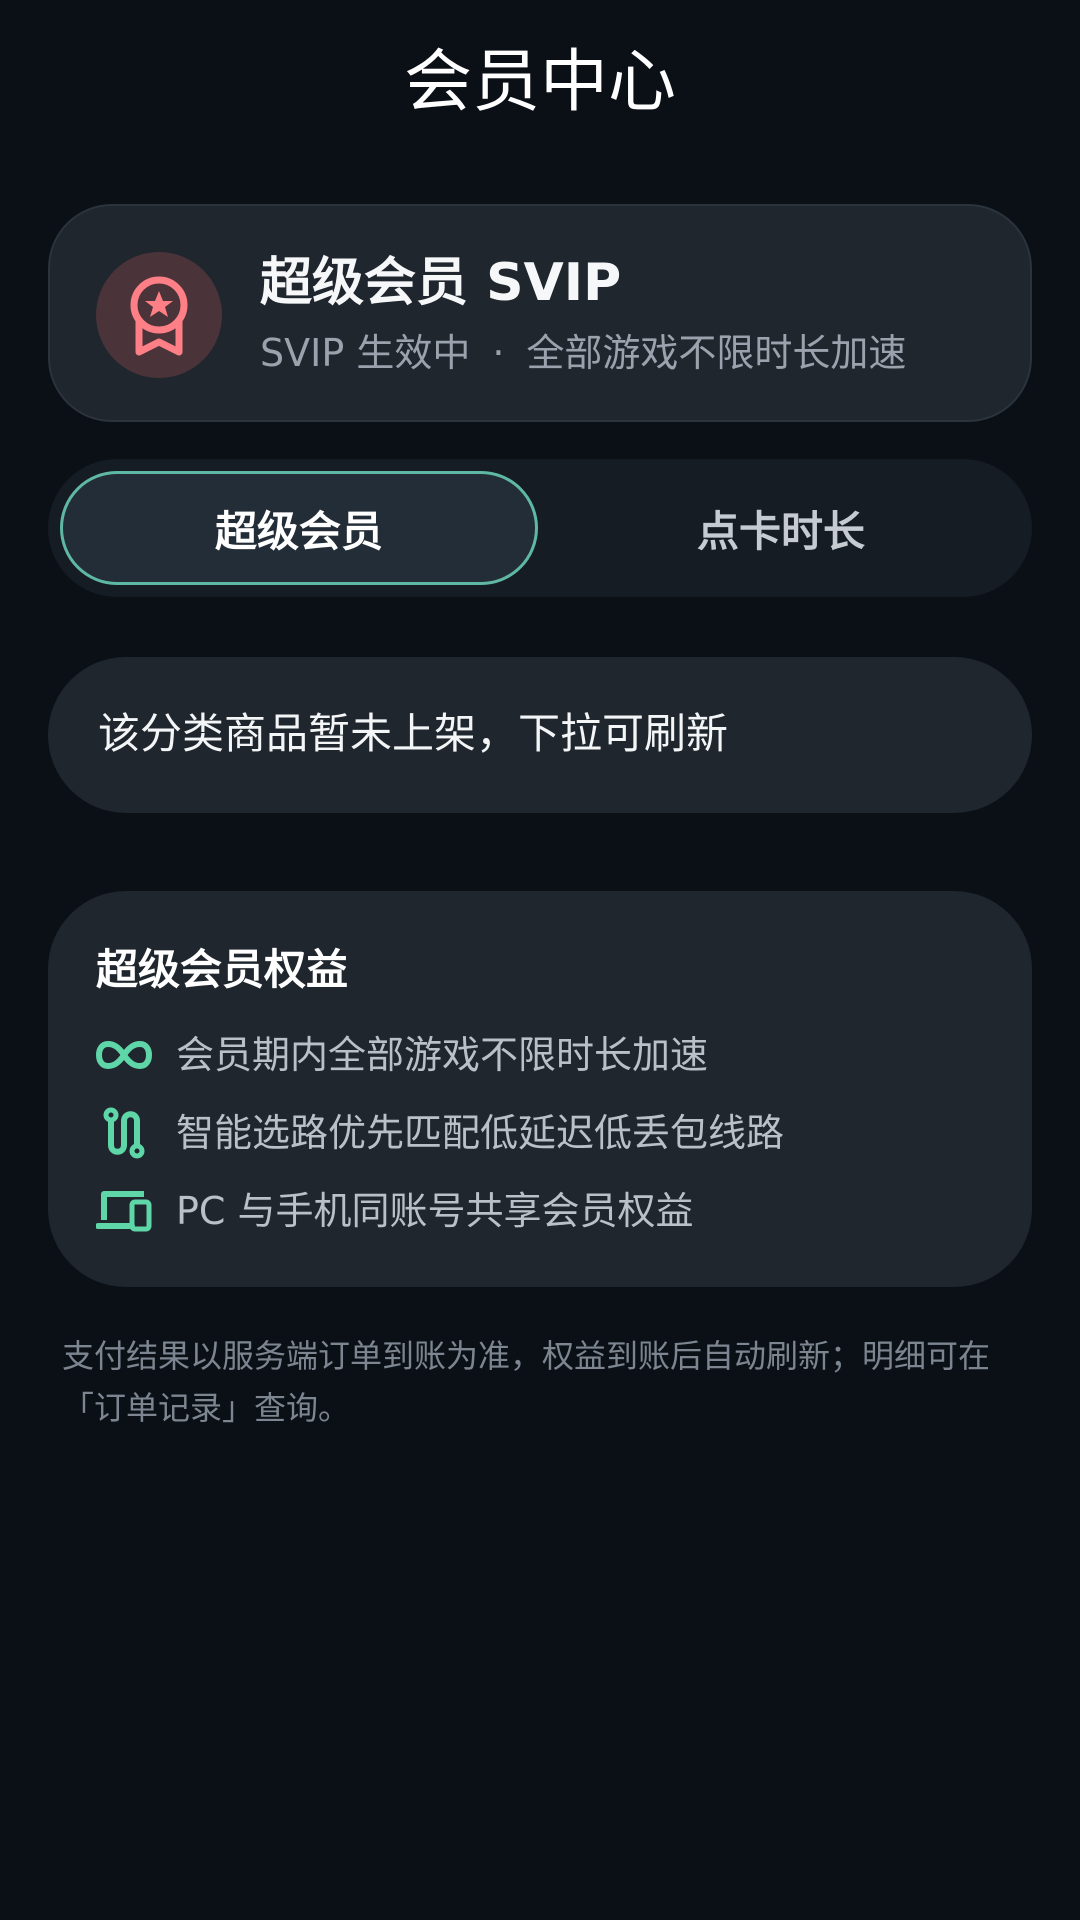 Image resolution: width=1080 pixels, height=1920 pixels. I want to click on membership-subtitle: SVIP 生效中 · 全部游戏不限时长加速, so click(583, 353).